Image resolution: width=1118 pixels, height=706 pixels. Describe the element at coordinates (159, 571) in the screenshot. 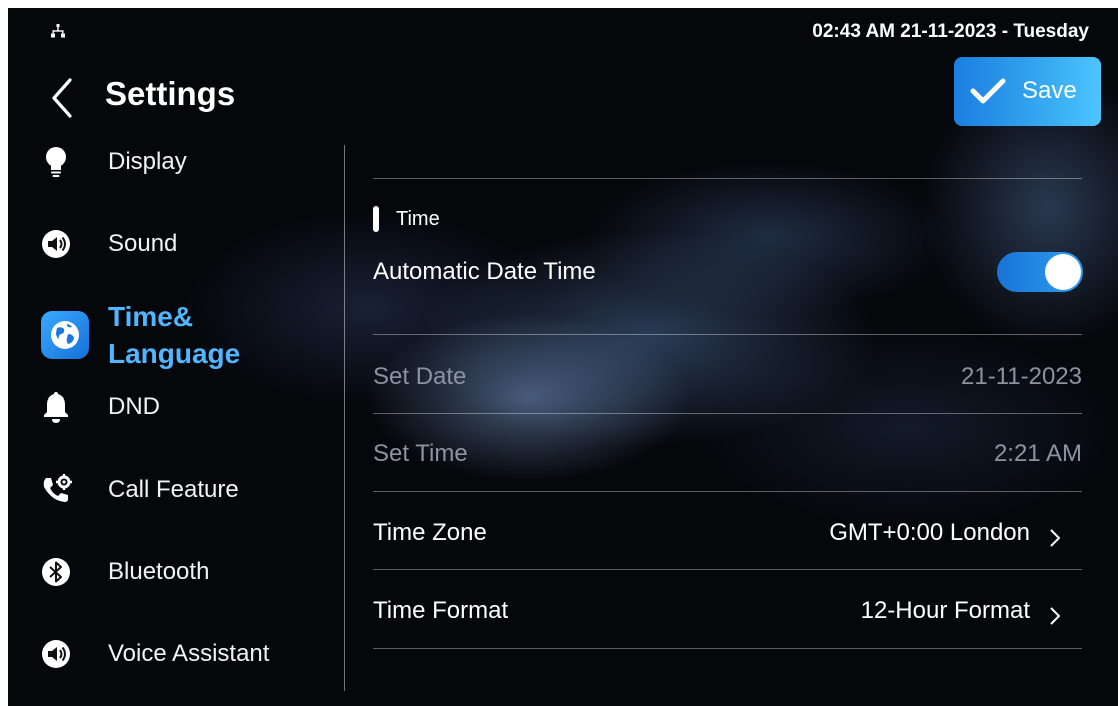

I see `sidebar-item-label: Bluetooth` at that location.